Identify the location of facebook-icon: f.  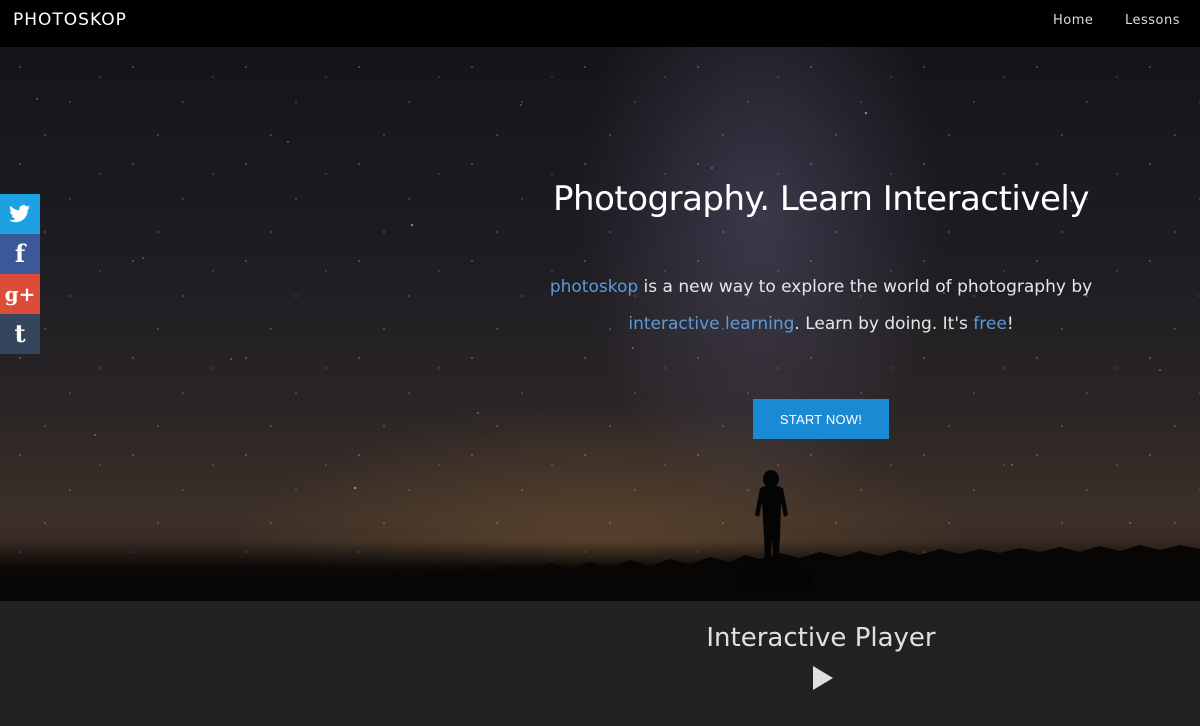
(20, 253).